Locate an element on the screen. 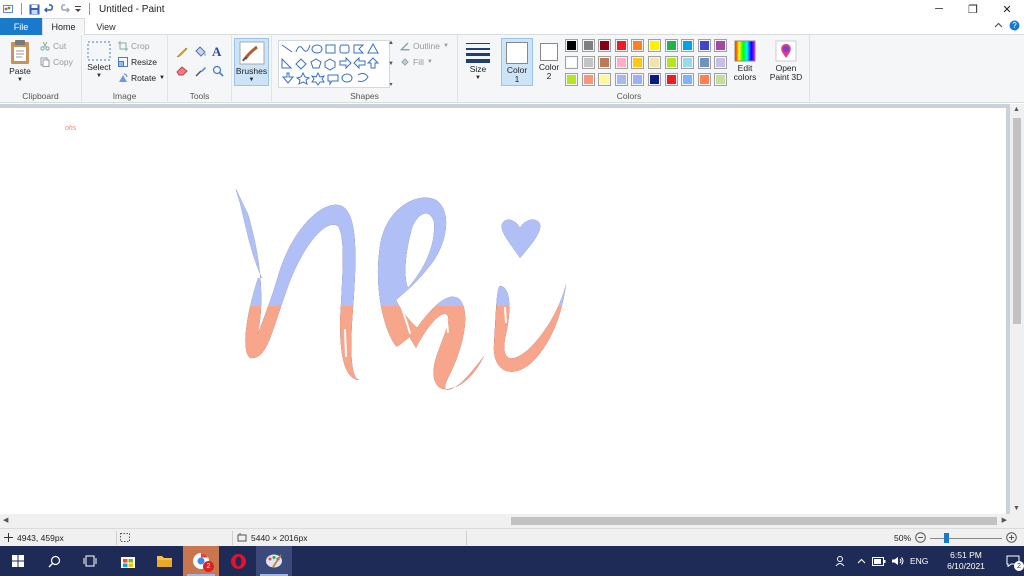  horizontal-scrollbar: ◀ ▶ is located at coordinates (505, 521).